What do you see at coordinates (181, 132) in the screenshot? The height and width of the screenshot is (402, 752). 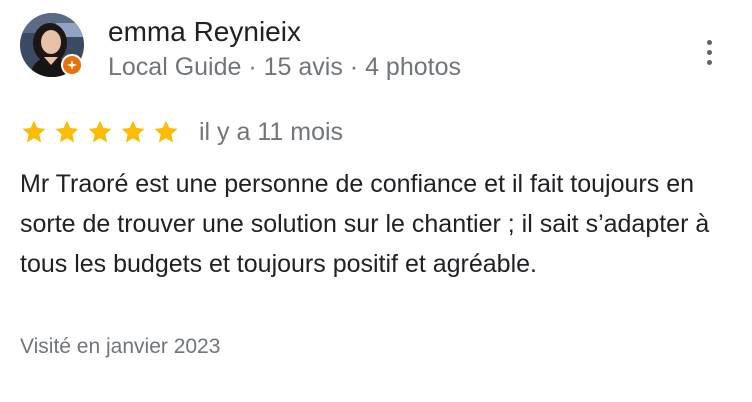 I see `rating-row: il y a 11 mois` at bounding box center [181, 132].